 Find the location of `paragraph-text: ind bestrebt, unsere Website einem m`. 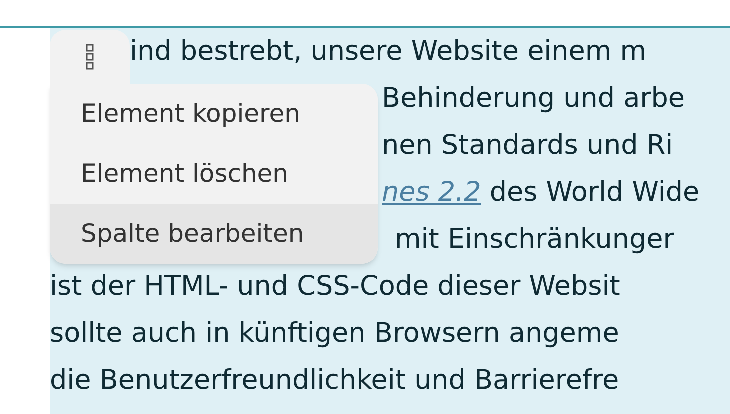

paragraph-text: ind bestrebt, unsere Website einem m is located at coordinates (388, 51).